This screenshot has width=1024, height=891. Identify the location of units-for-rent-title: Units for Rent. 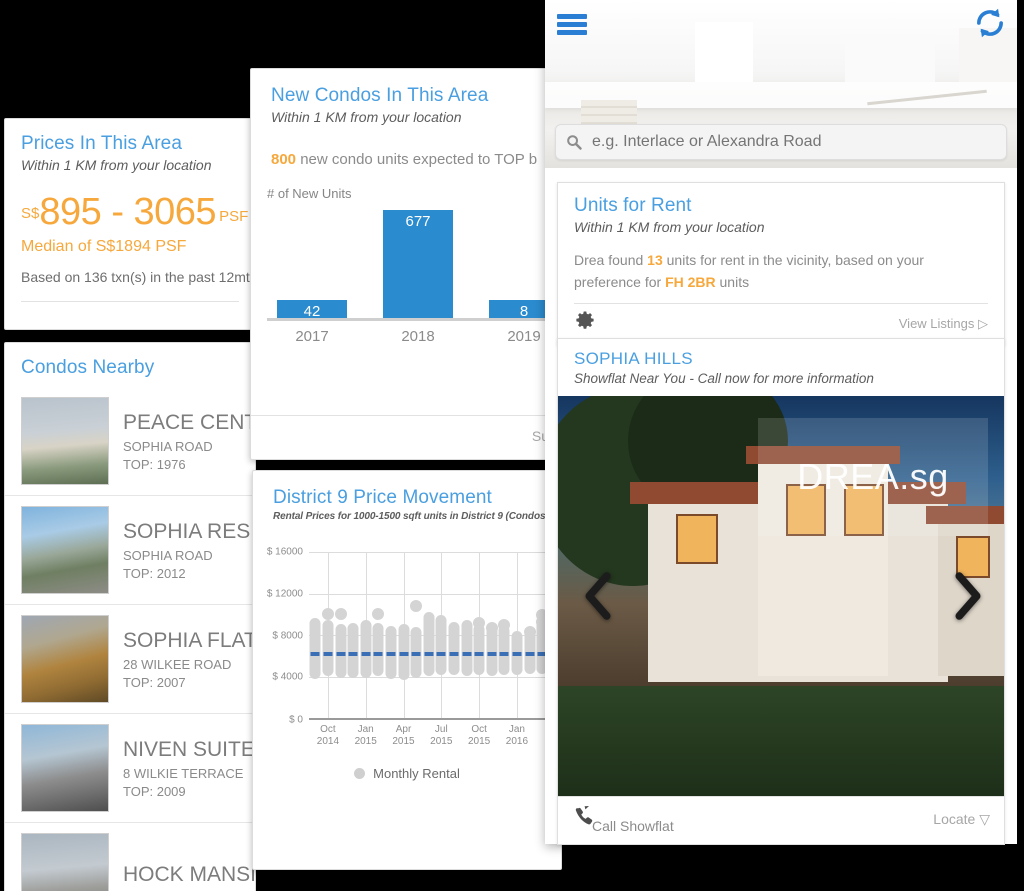
(633, 205).